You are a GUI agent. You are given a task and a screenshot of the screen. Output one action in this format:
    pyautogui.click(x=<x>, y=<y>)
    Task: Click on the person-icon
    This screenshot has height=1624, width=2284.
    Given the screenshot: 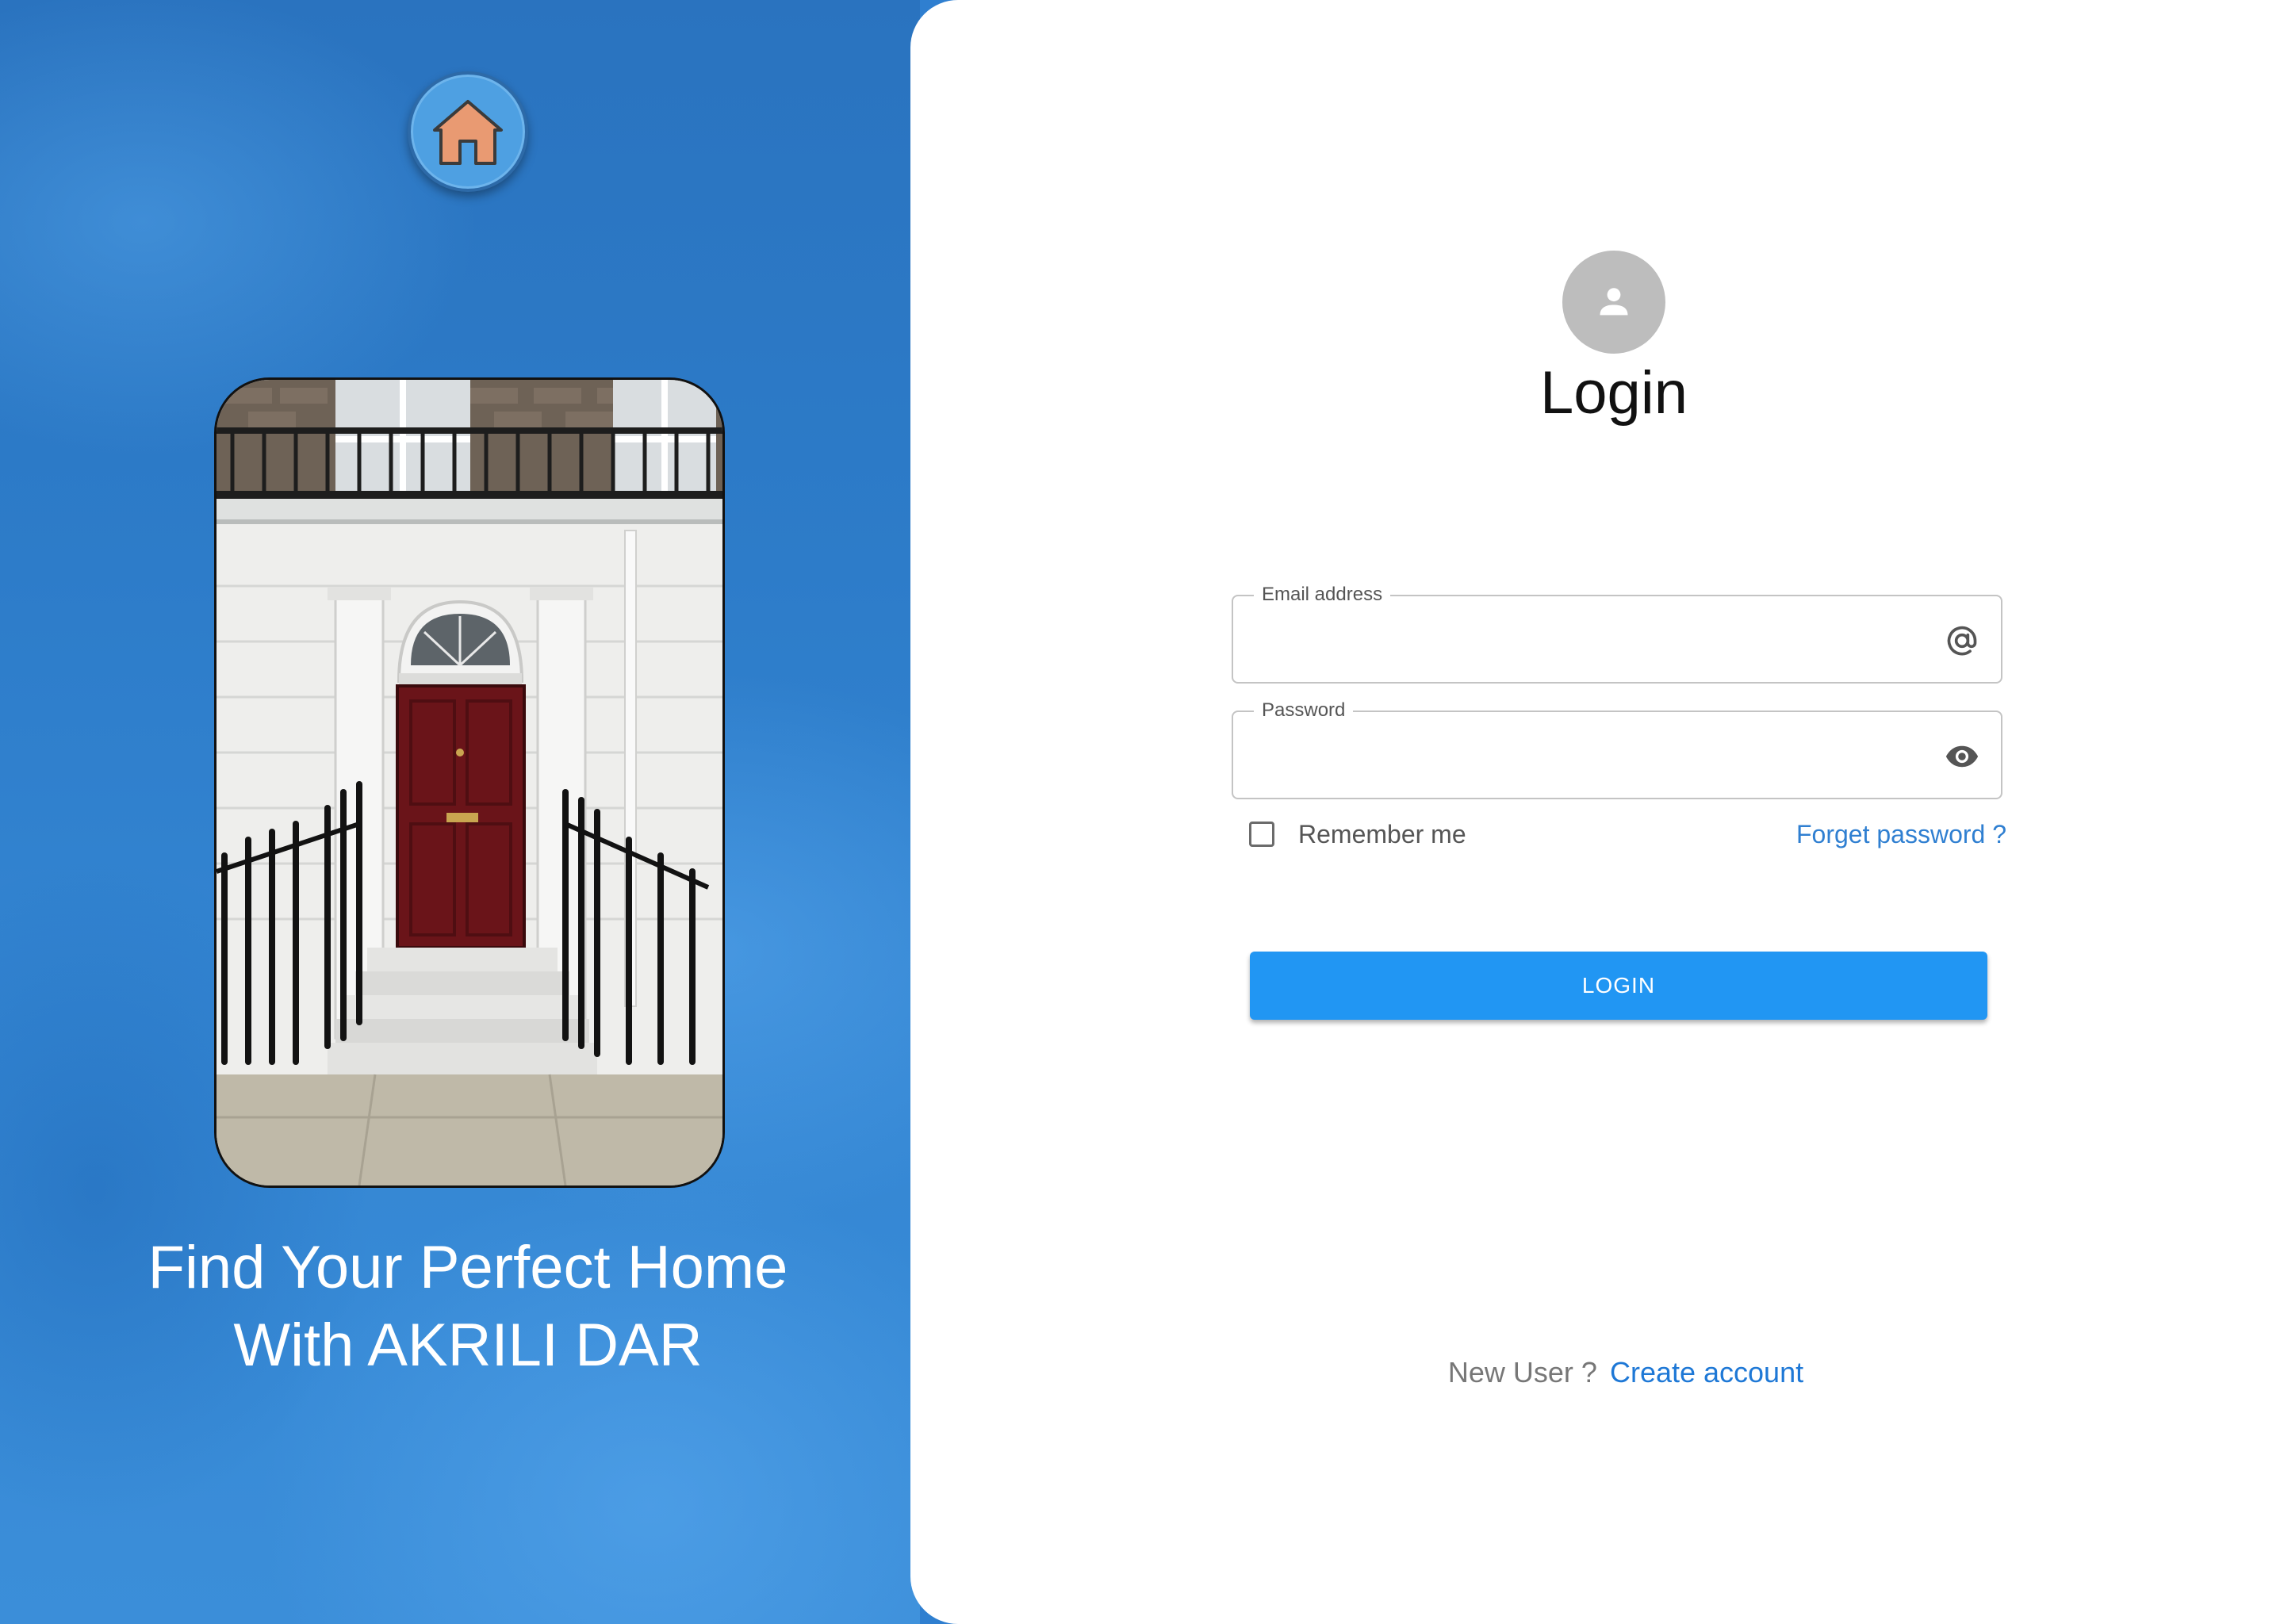 What is the action you would take?
    pyautogui.click(x=1614, y=302)
    